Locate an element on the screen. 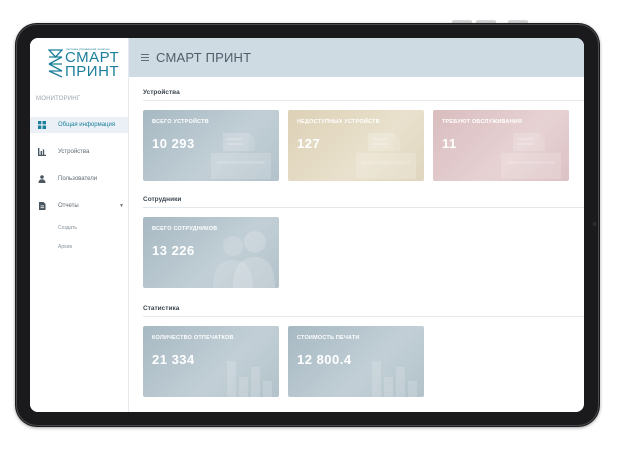 This screenshot has width=618, height=453. section-title-statistics: Статистика is located at coordinates (161, 308).